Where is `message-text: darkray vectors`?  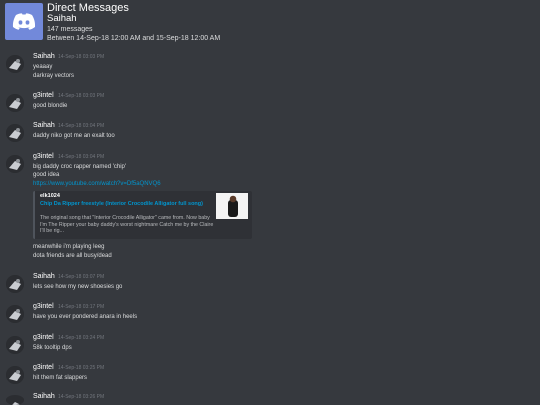
message-text: darkray vectors is located at coordinates (54, 76).